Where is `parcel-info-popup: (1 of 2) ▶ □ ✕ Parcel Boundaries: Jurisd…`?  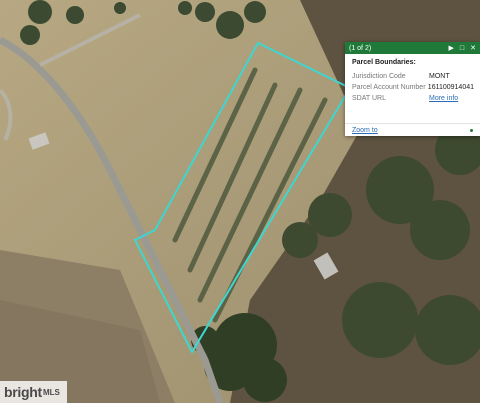
parcel-info-popup: (1 of 2) ▶ □ ✕ Parcel Boundaries: Jurisd… is located at coordinates (412, 89).